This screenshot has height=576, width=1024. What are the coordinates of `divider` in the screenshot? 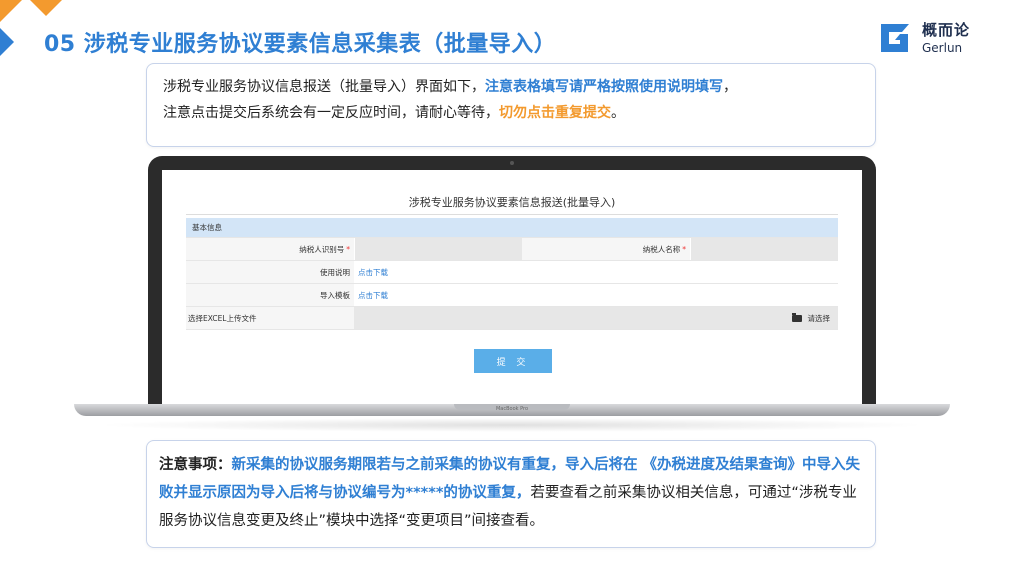 It's located at (512, 214).